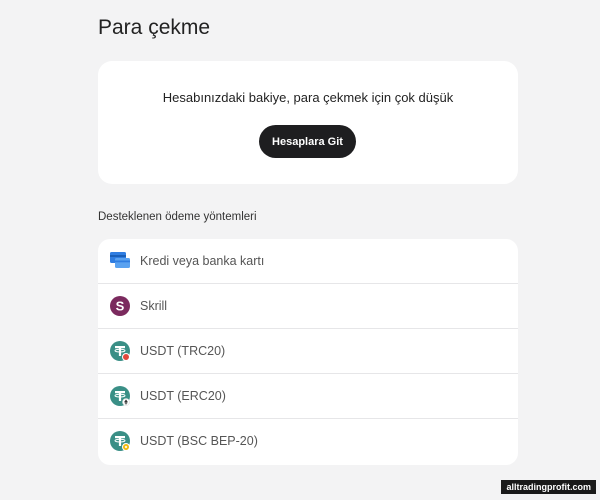 The height and width of the screenshot is (500, 600). I want to click on page-title: Para çekme, so click(154, 27).